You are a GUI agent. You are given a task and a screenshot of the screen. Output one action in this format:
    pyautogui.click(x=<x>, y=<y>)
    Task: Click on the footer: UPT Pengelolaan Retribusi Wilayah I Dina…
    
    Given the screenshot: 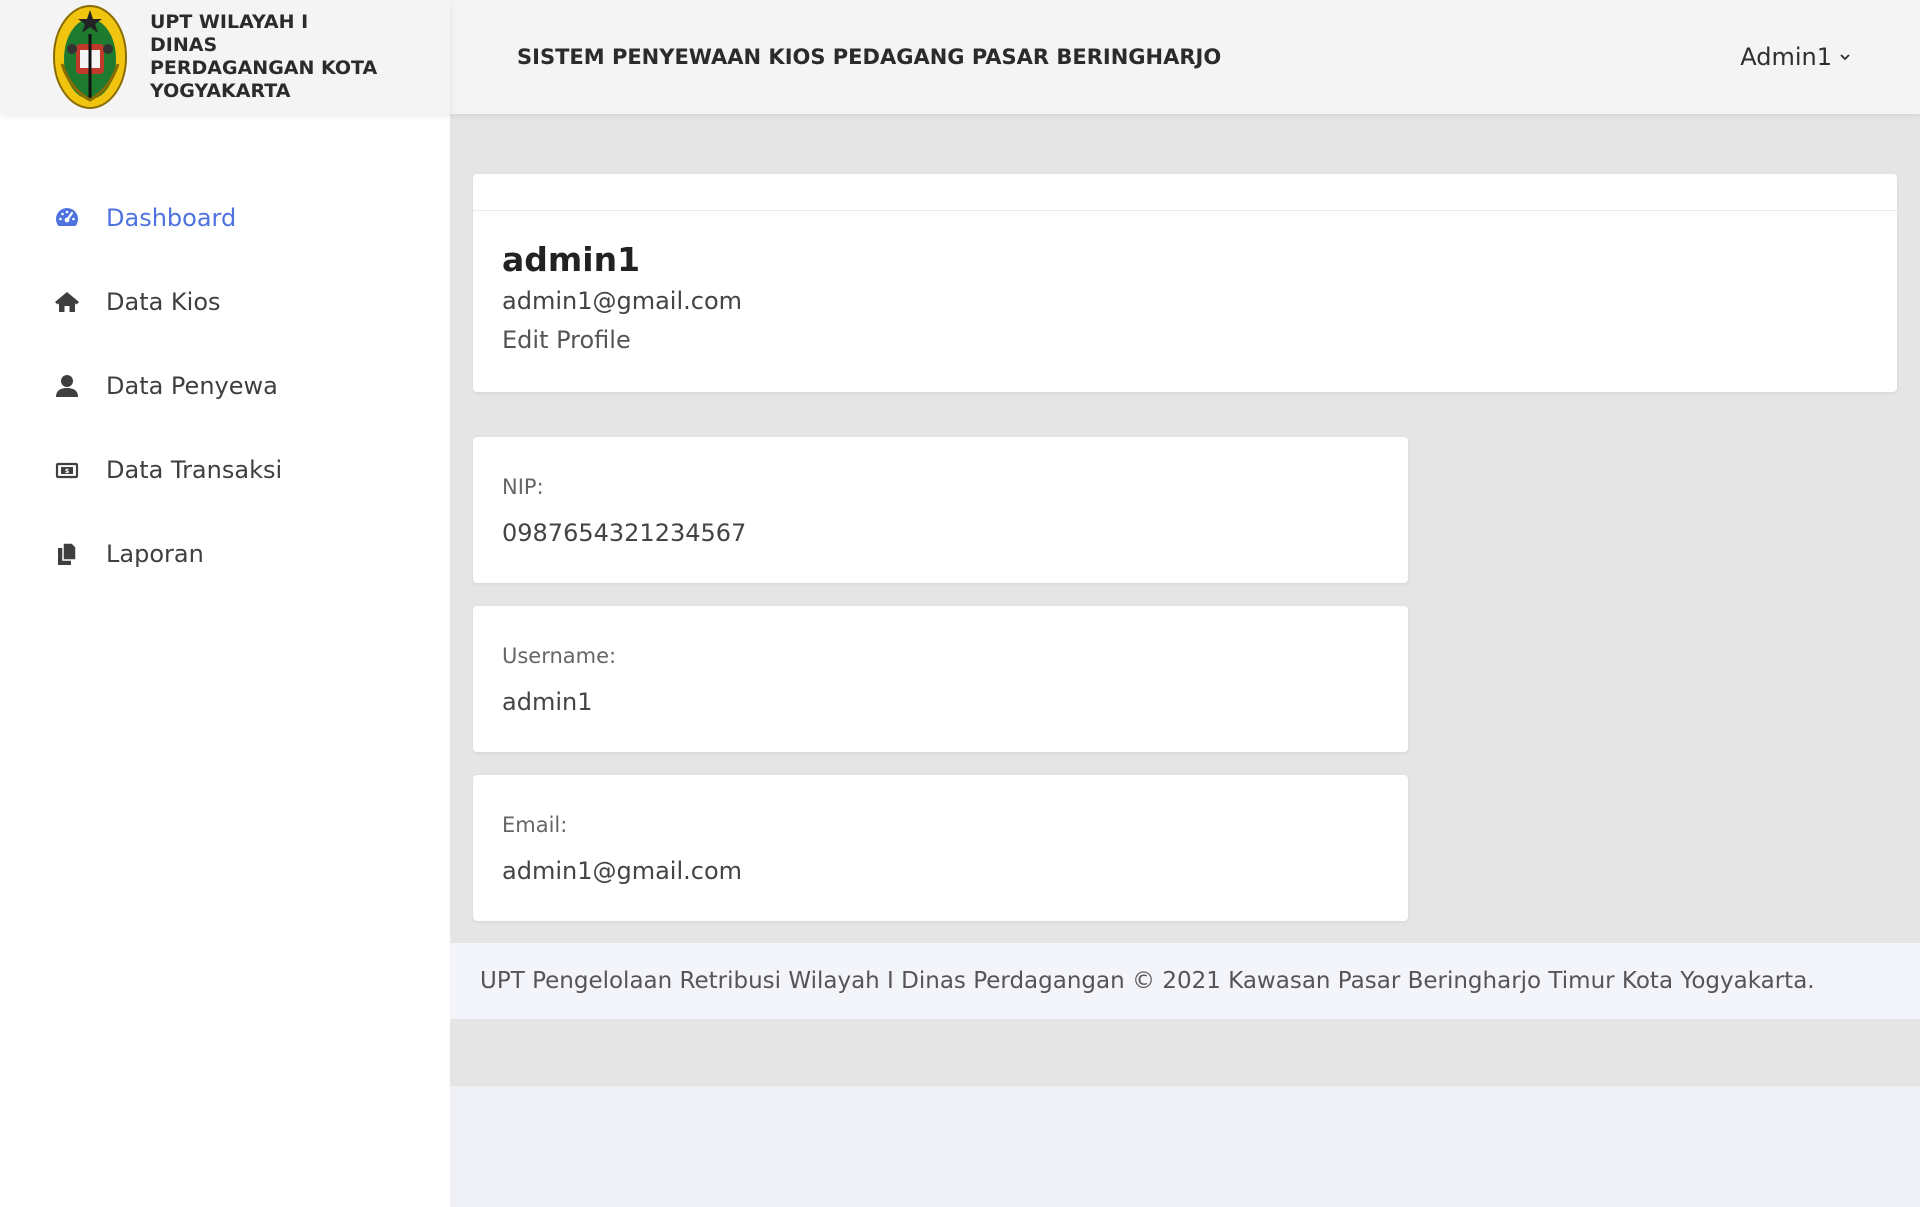 What is the action you would take?
    pyautogui.click(x=1185, y=981)
    